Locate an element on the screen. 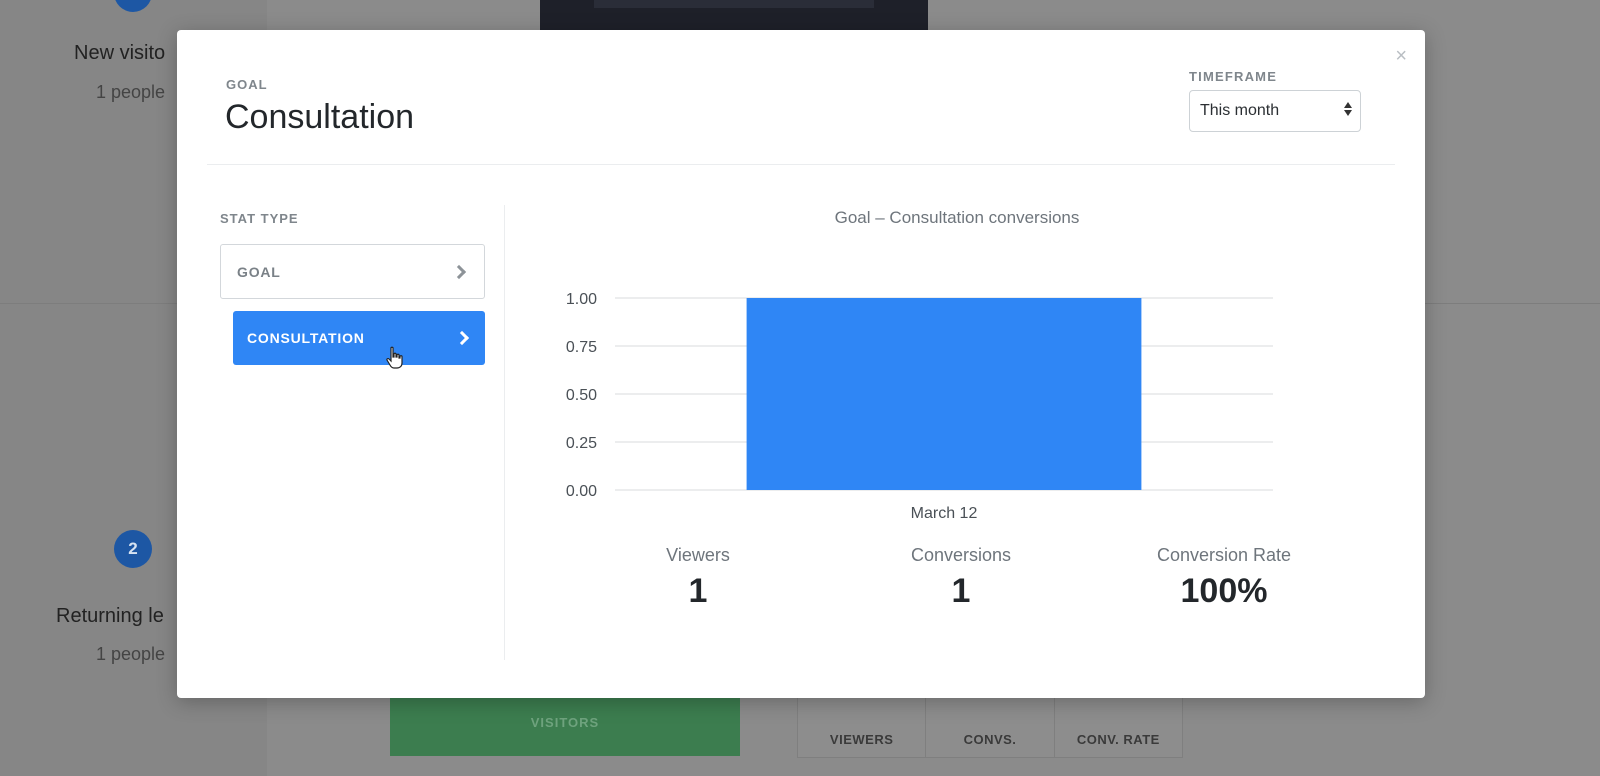 This screenshot has height=776, width=1600. visitors-label: VISITORS is located at coordinates (565, 722).